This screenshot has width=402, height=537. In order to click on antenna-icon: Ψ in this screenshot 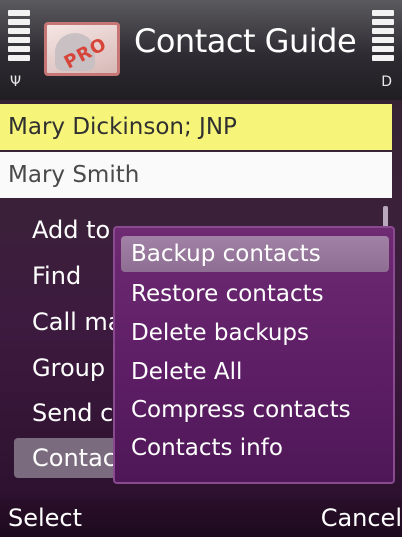, I will do `click(16, 82)`.